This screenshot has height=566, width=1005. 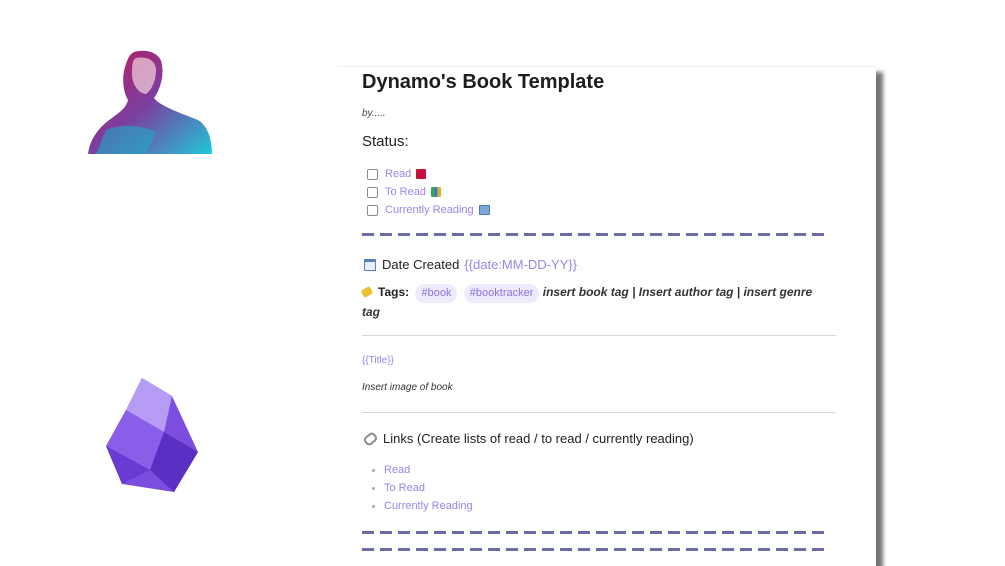 I want to click on date-created-row: Date Created {{date:MM-DD-YY}}, so click(x=470, y=264).